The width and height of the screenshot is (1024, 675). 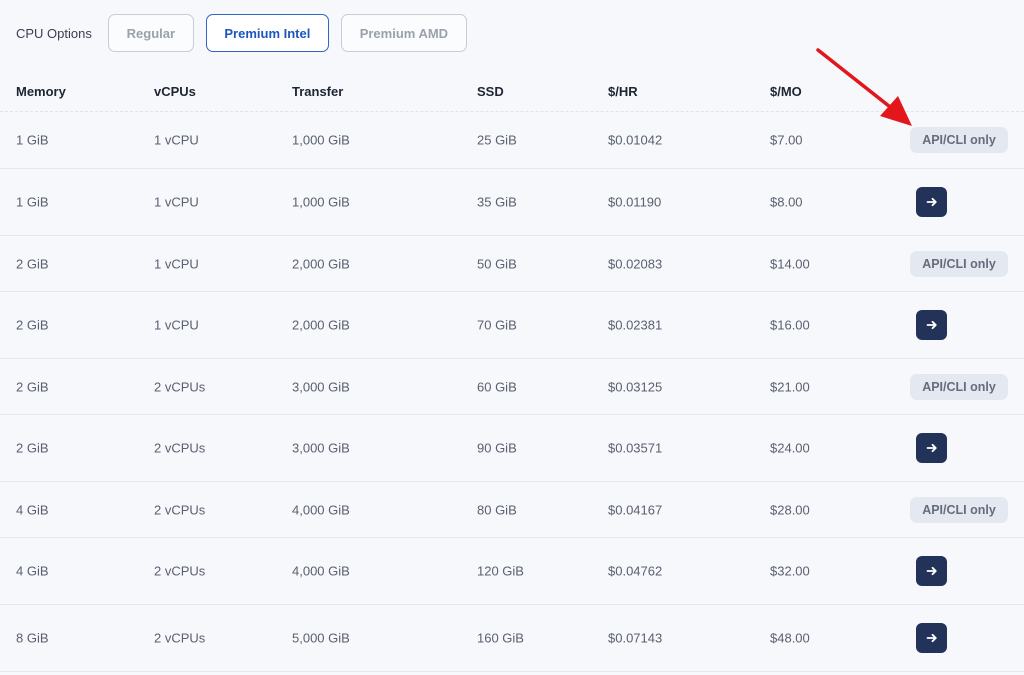 I want to click on cell-monthly-price: $32.00, so click(x=790, y=571).